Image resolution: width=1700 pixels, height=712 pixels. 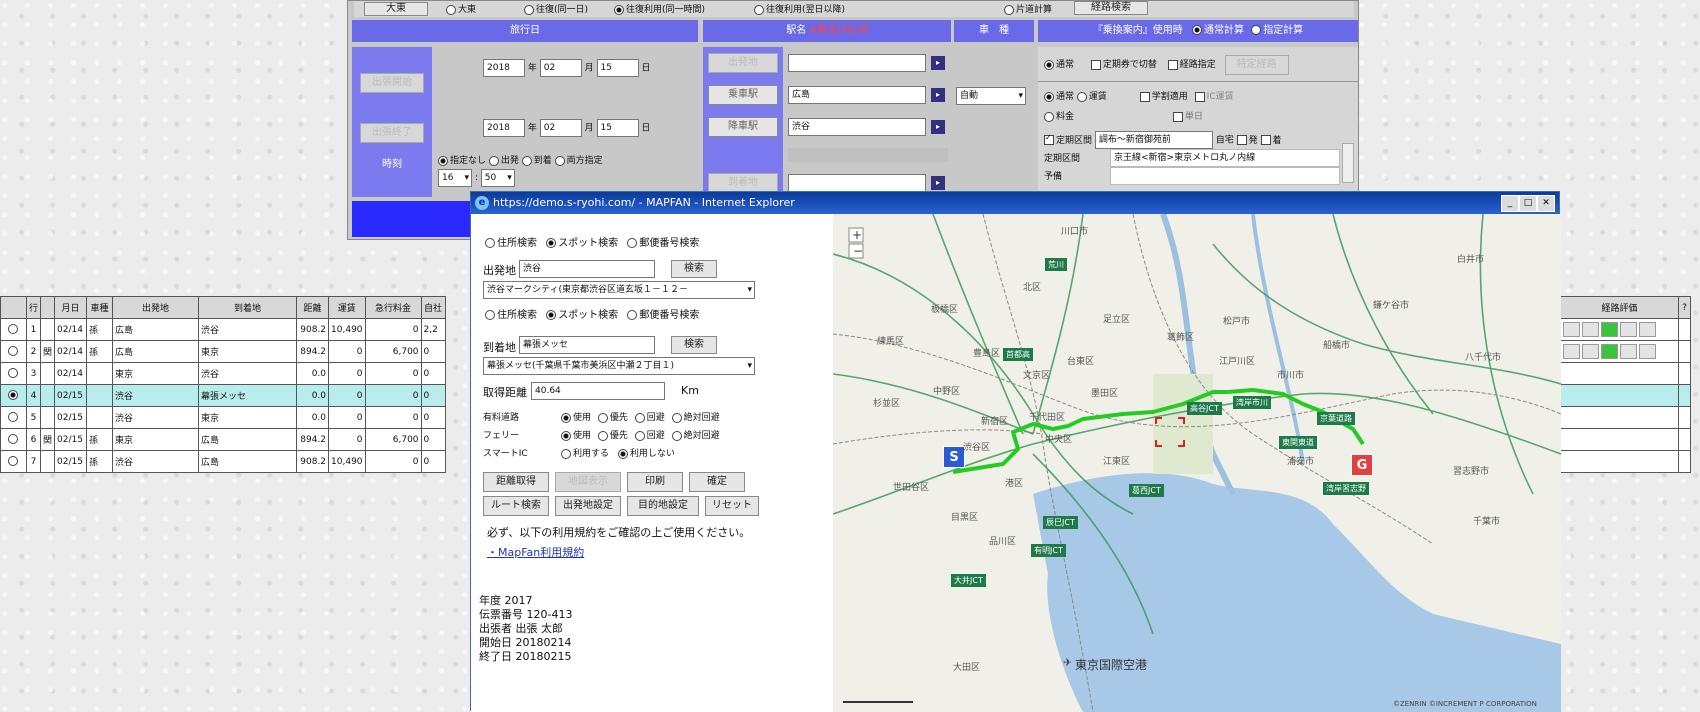 What do you see at coordinates (743, 183) in the screenshot?
I see `destination-station-button: 到着地` at bounding box center [743, 183].